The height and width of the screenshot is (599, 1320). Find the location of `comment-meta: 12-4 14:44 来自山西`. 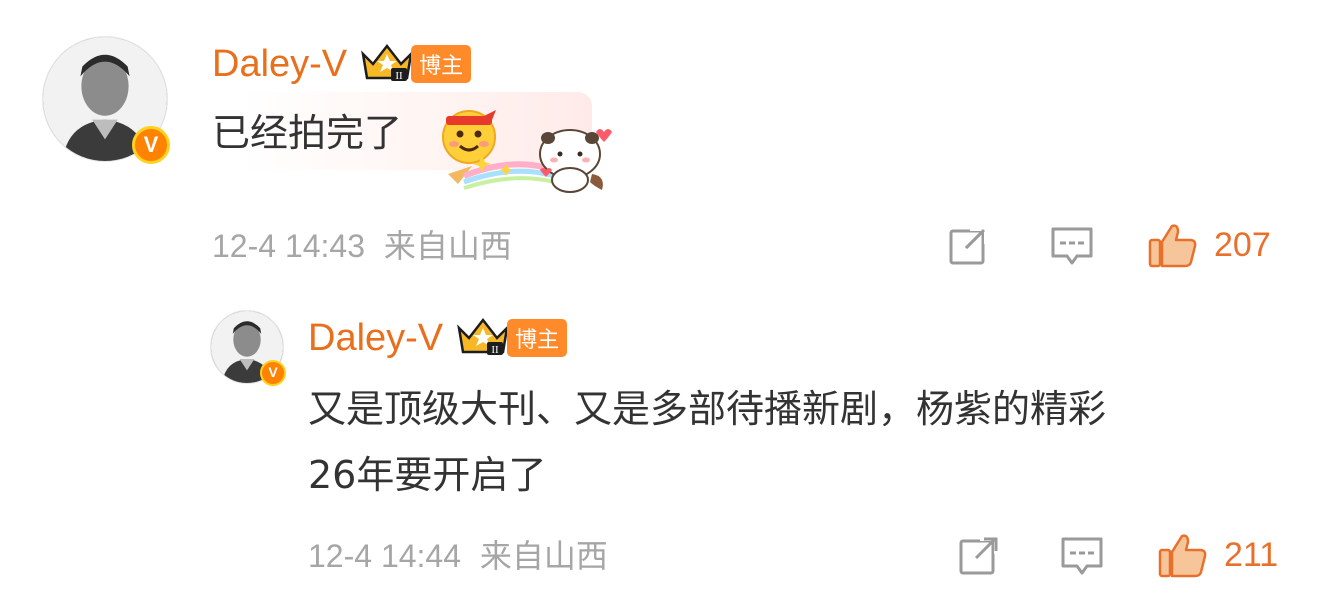

comment-meta: 12-4 14:44 来自山西 is located at coordinates (458, 556).